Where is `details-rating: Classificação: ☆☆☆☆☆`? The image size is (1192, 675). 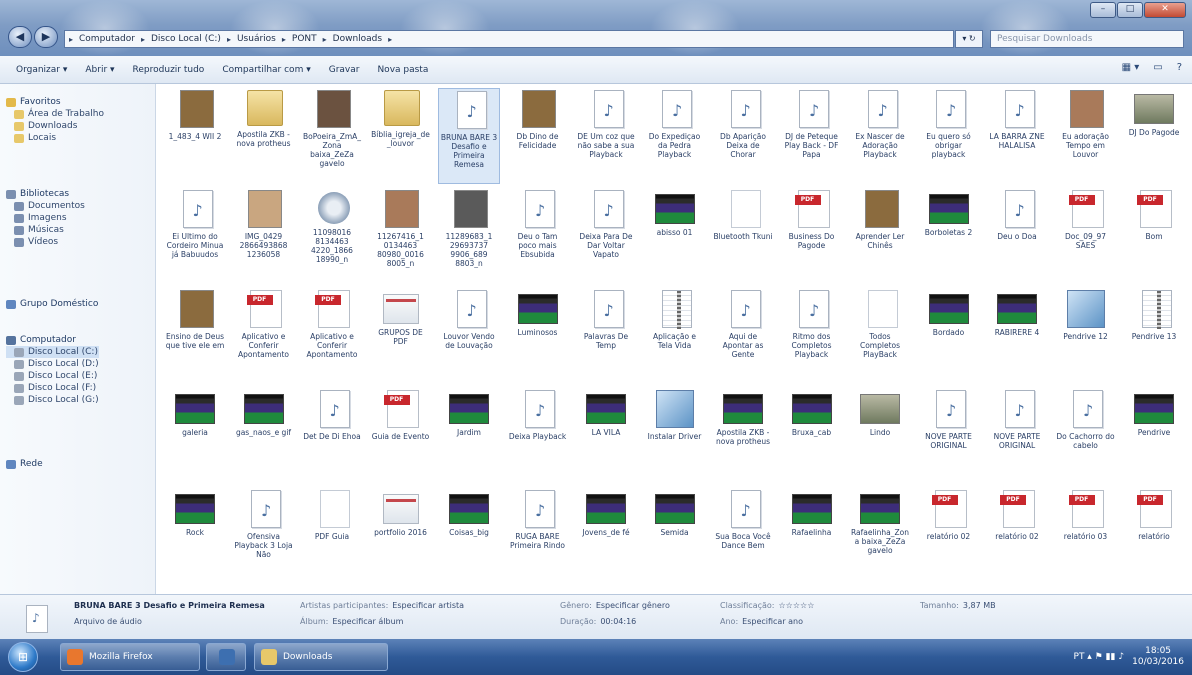 details-rating: Classificação: ☆☆☆☆☆ is located at coordinates (767, 605).